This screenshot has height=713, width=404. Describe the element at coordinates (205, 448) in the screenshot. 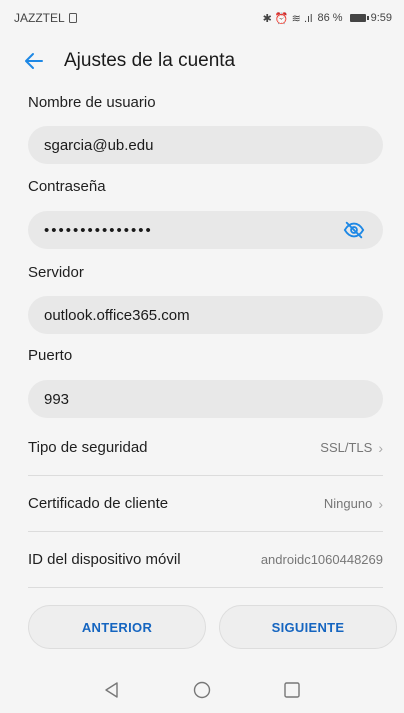

I see `security-type-row: Tipo de seguridad SSL/TLS ›` at that location.